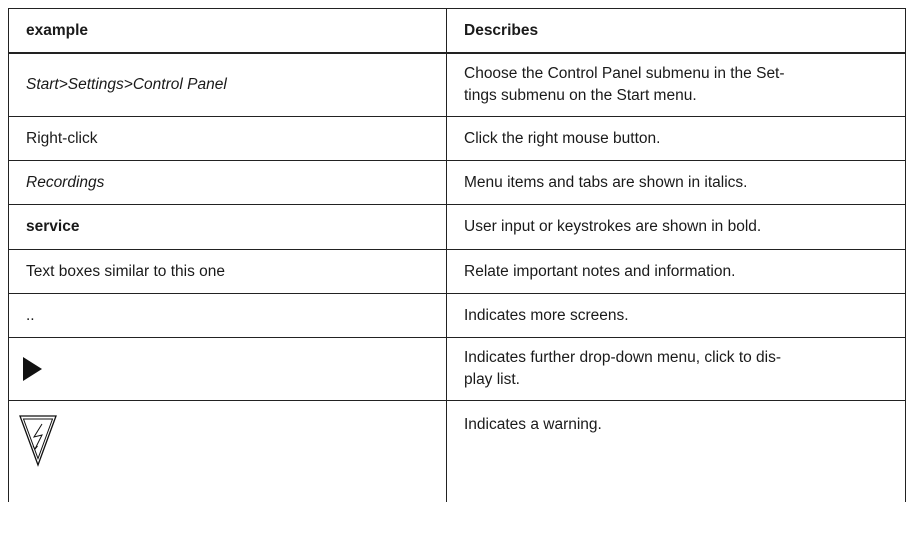  I want to click on table-header-row: example Describes, so click(457, 31).